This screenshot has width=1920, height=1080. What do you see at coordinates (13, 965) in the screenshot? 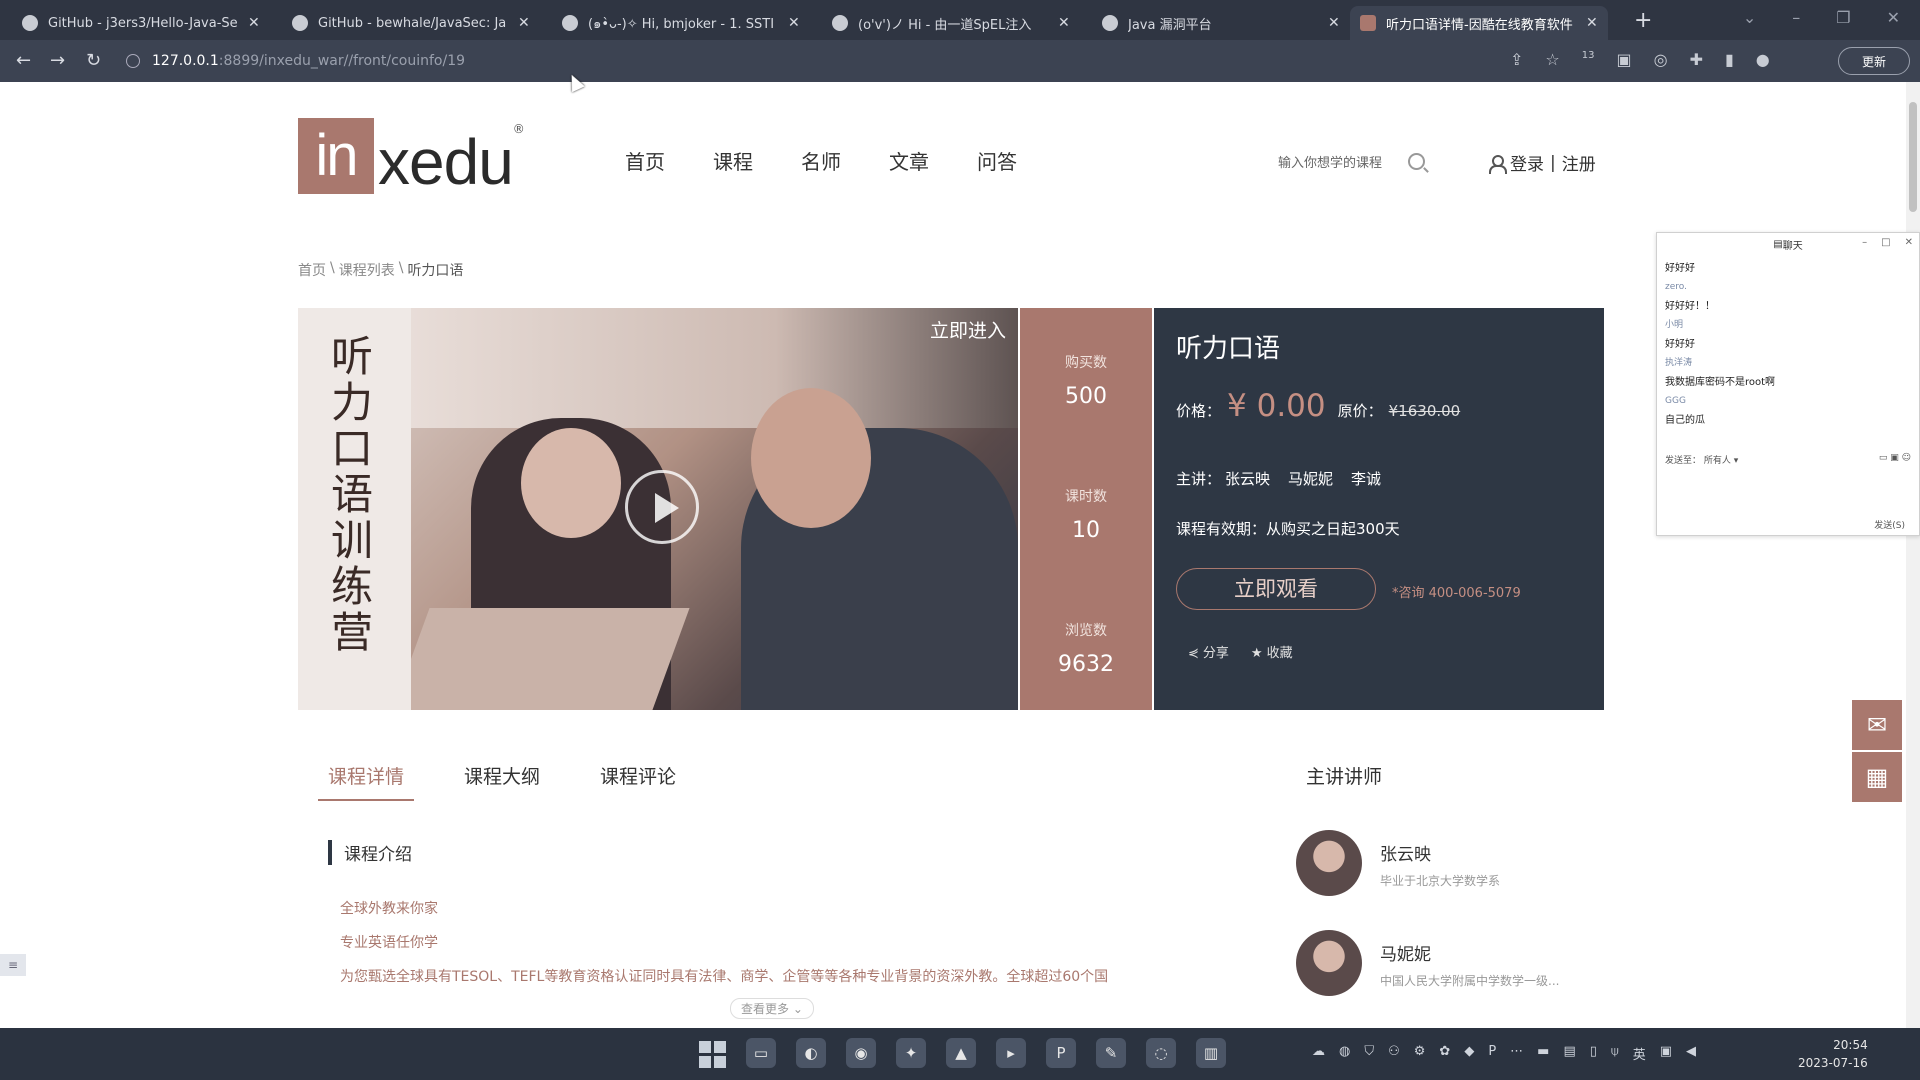
I see `left-menu-icon: ≡` at bounding box center [13, 965].